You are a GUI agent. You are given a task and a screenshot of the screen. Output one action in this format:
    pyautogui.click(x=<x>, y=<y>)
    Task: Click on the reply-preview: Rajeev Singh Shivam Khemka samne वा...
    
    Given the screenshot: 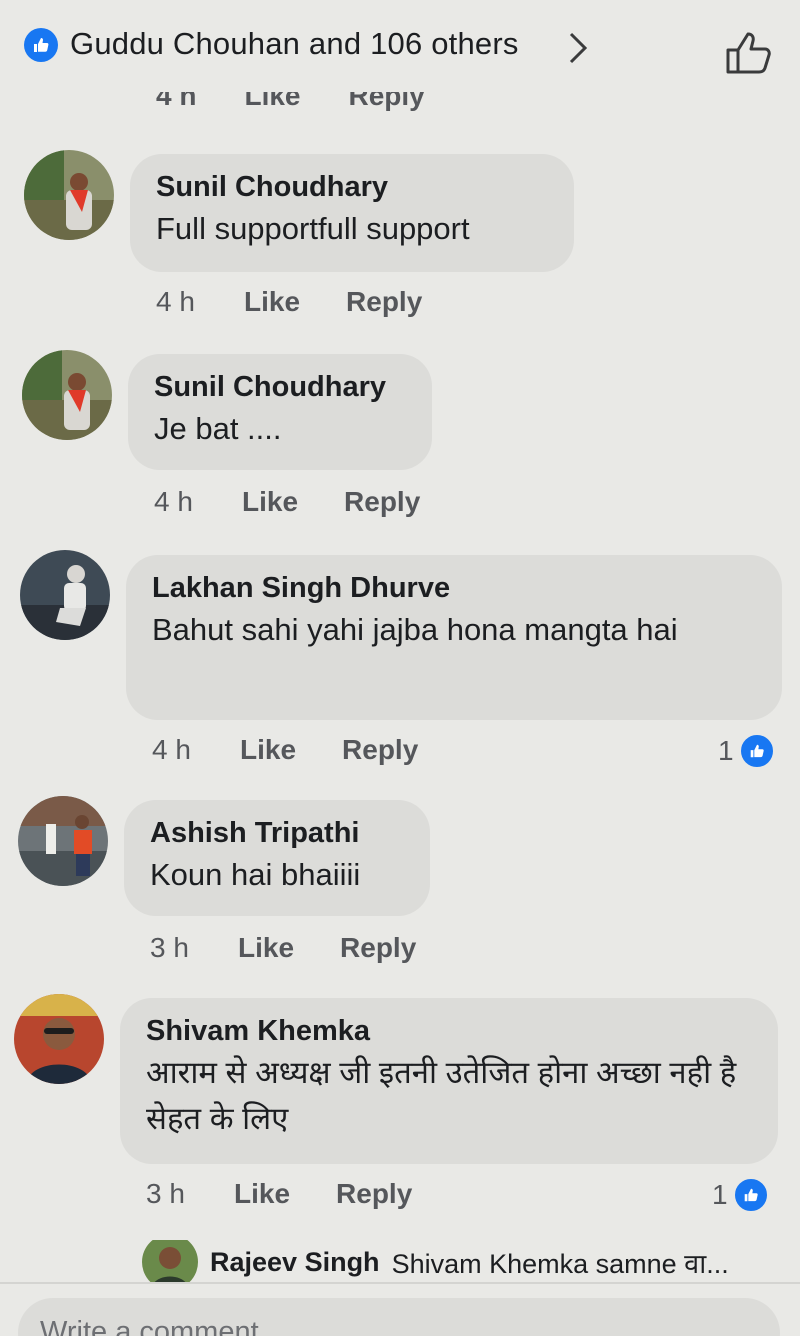 What is the action you would take?
    pyautogui.click(x=462, y=1262)
    